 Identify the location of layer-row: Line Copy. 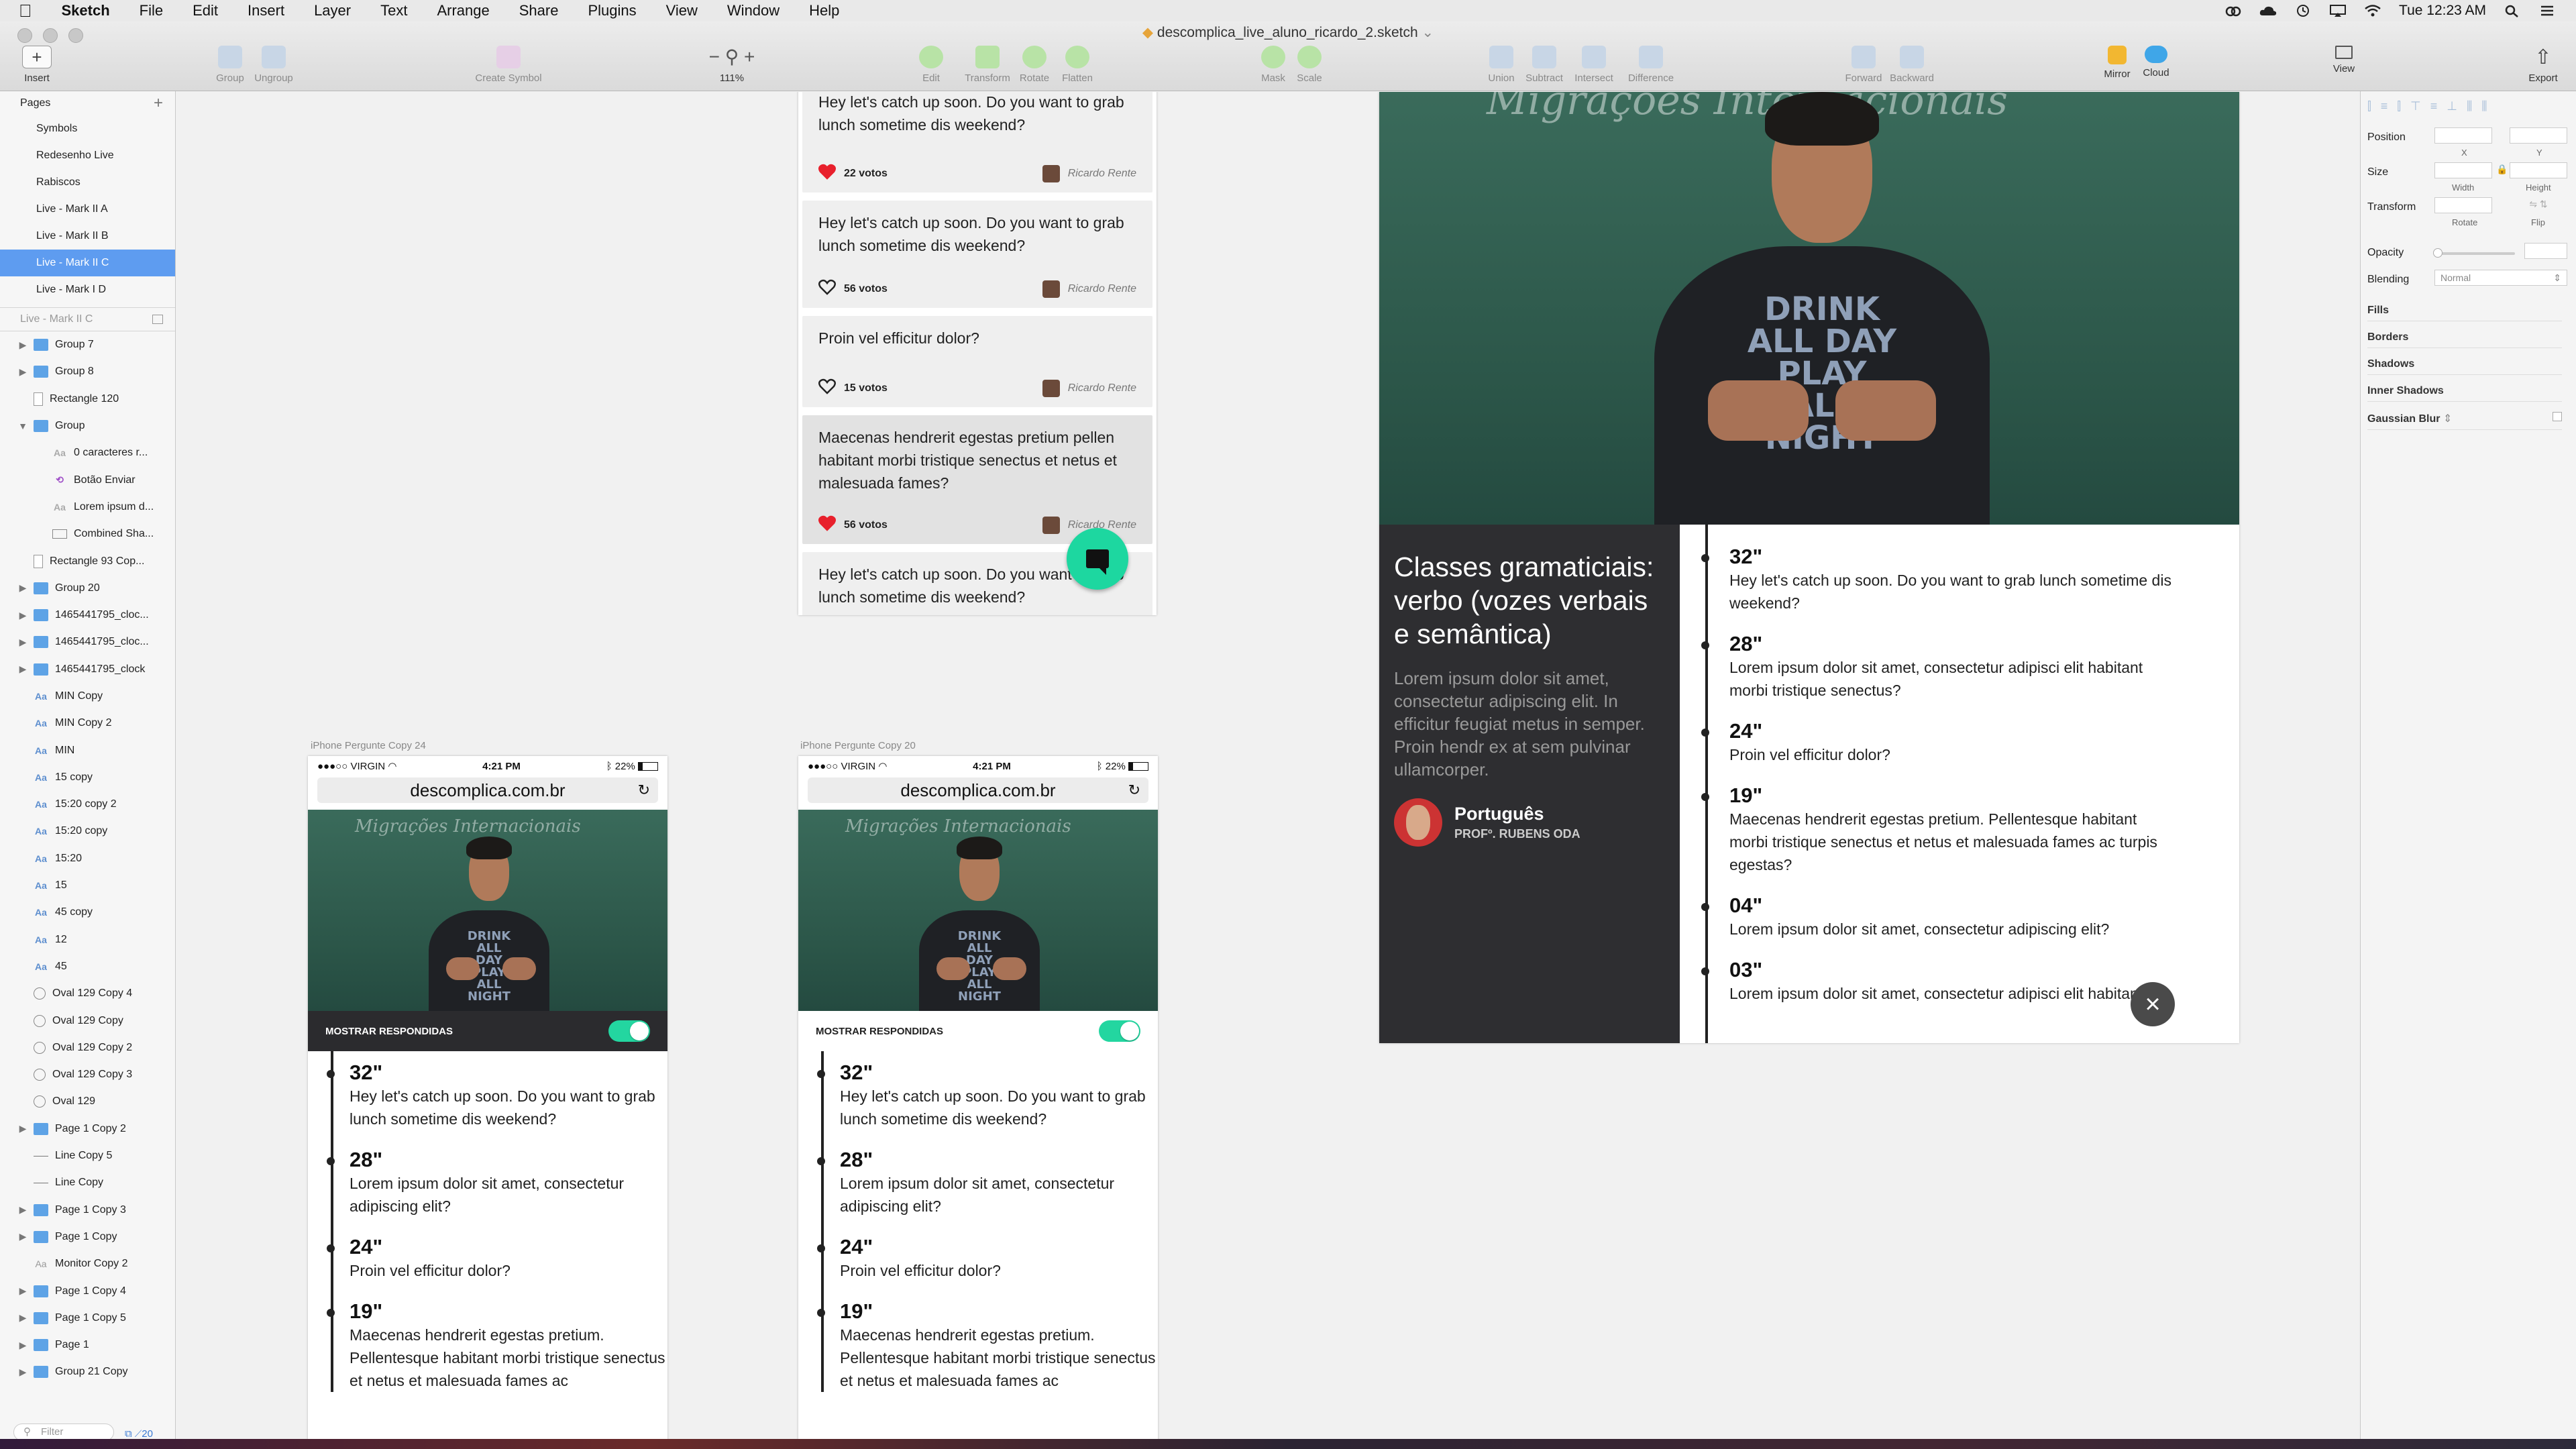
(87, 1182).